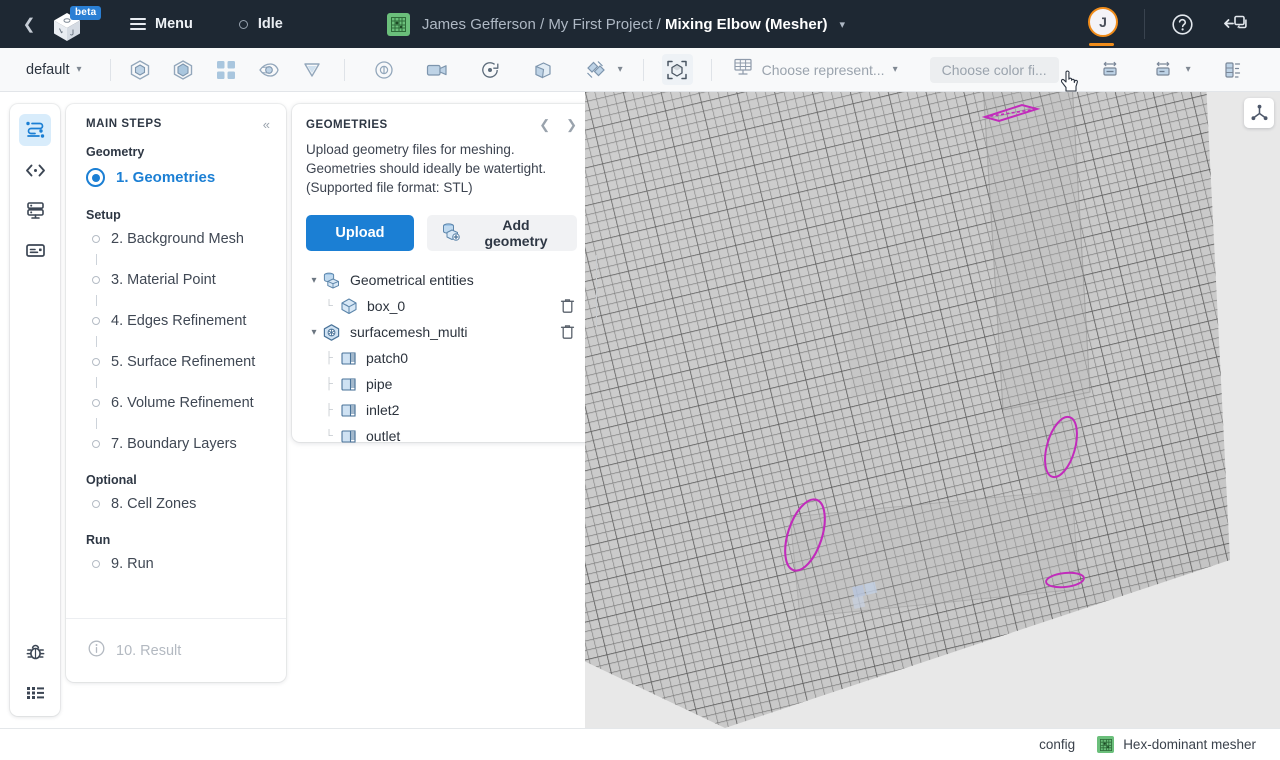  I want to click on menu-button: Menu, so click(161, 24).